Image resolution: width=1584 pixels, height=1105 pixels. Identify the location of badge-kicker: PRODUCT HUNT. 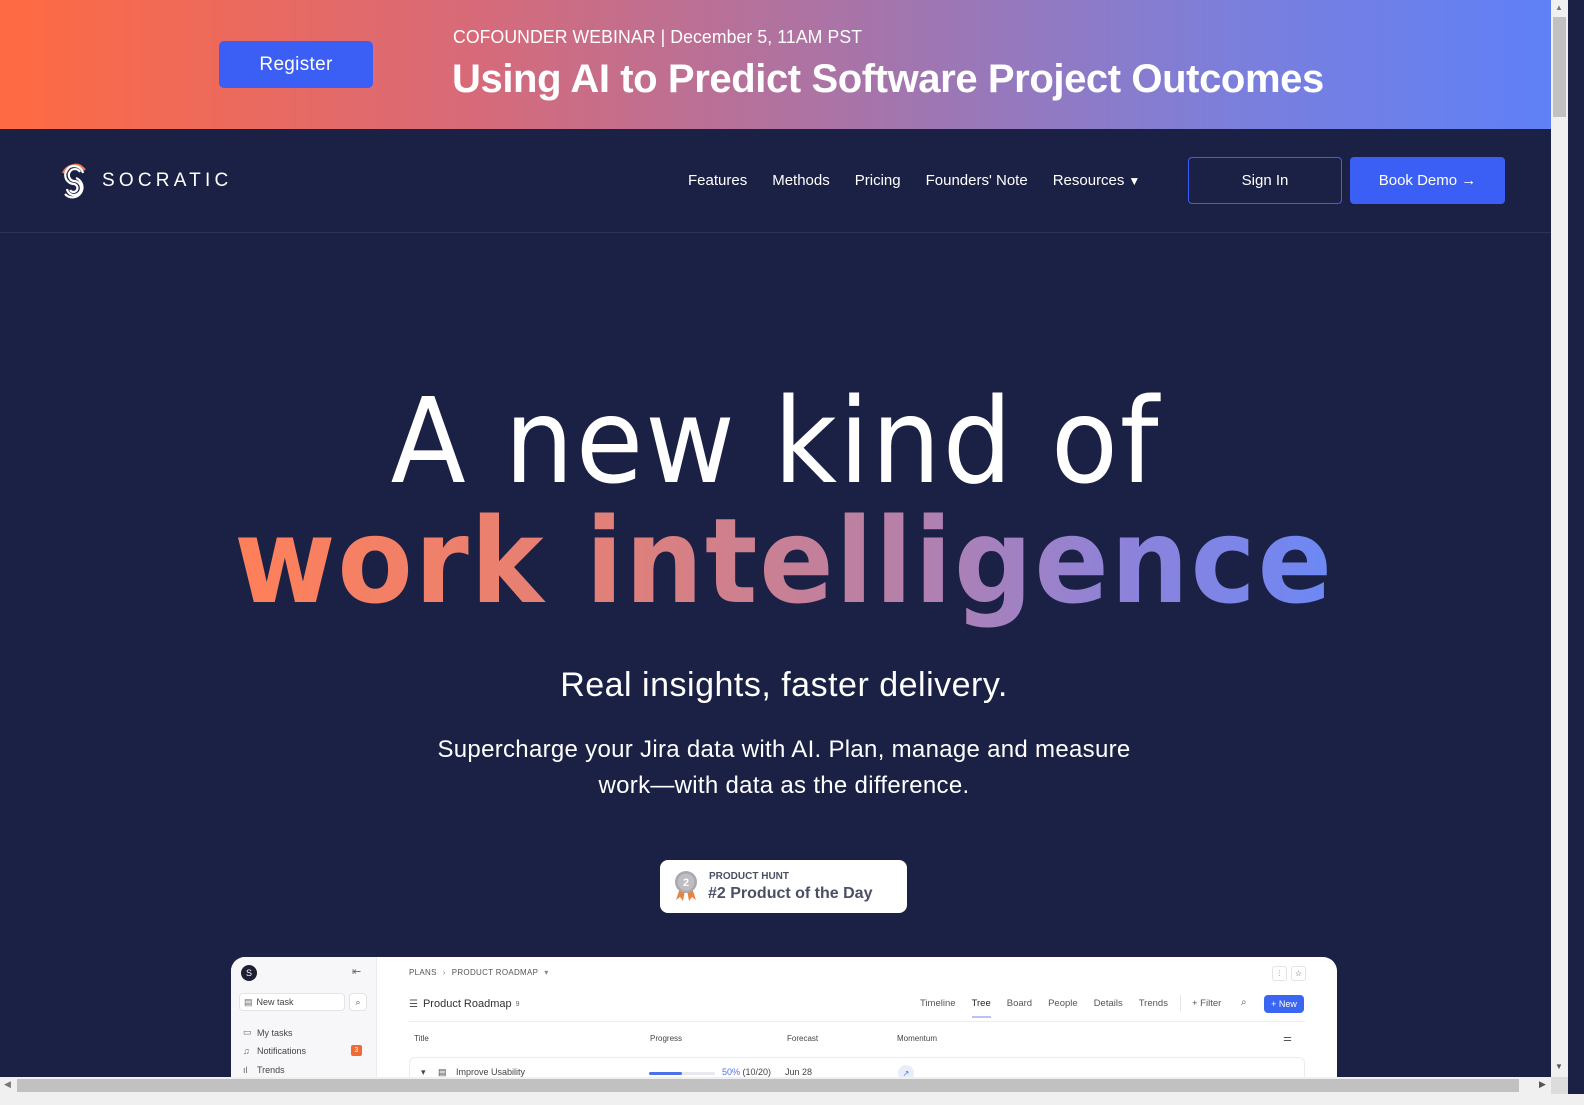
(749, 876).